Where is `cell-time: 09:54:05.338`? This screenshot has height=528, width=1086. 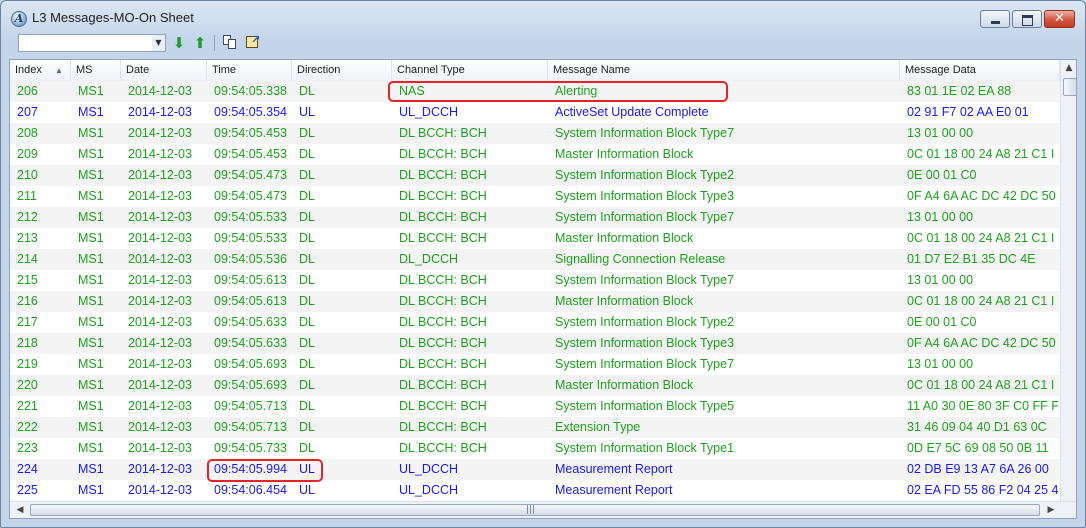 cell-time: 09:54:05.338 is located at coordinates (250, 91).